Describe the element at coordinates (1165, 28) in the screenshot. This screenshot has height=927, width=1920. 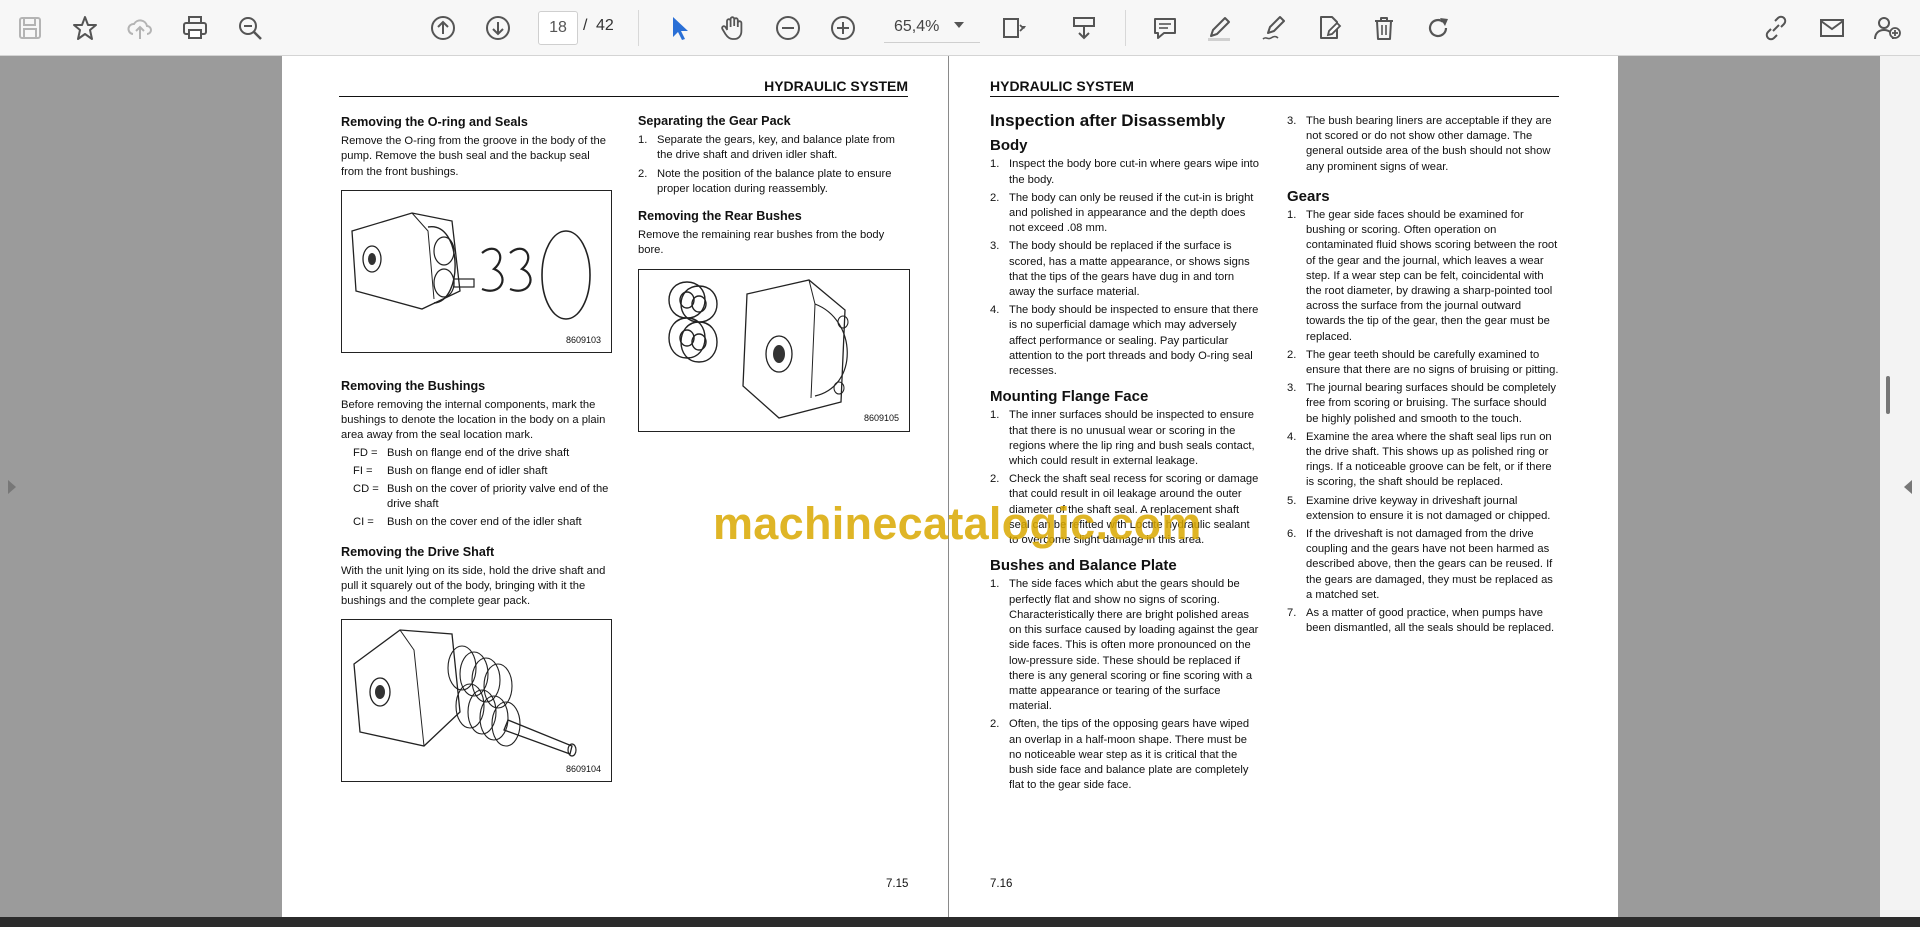
I see `comment-icon` at that location.